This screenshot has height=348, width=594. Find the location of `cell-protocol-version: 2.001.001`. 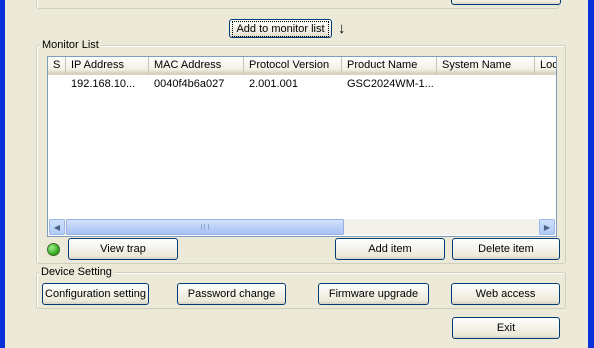

cell-protocol-version: 2.001.001 is located at coordinates (273, 84).